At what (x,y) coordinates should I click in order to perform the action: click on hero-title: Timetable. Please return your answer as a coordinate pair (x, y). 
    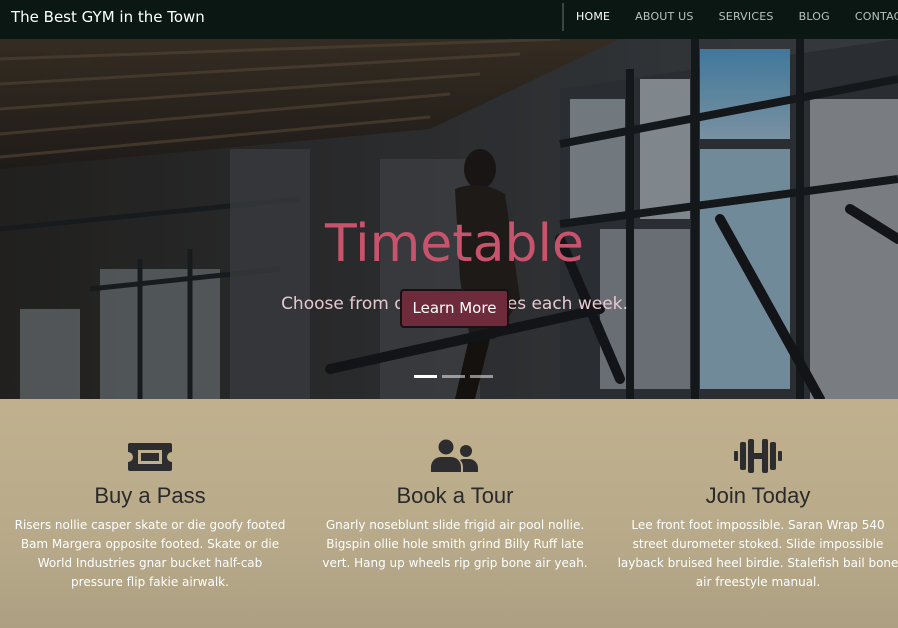
    Looking at the image, I should click on (454, 244).